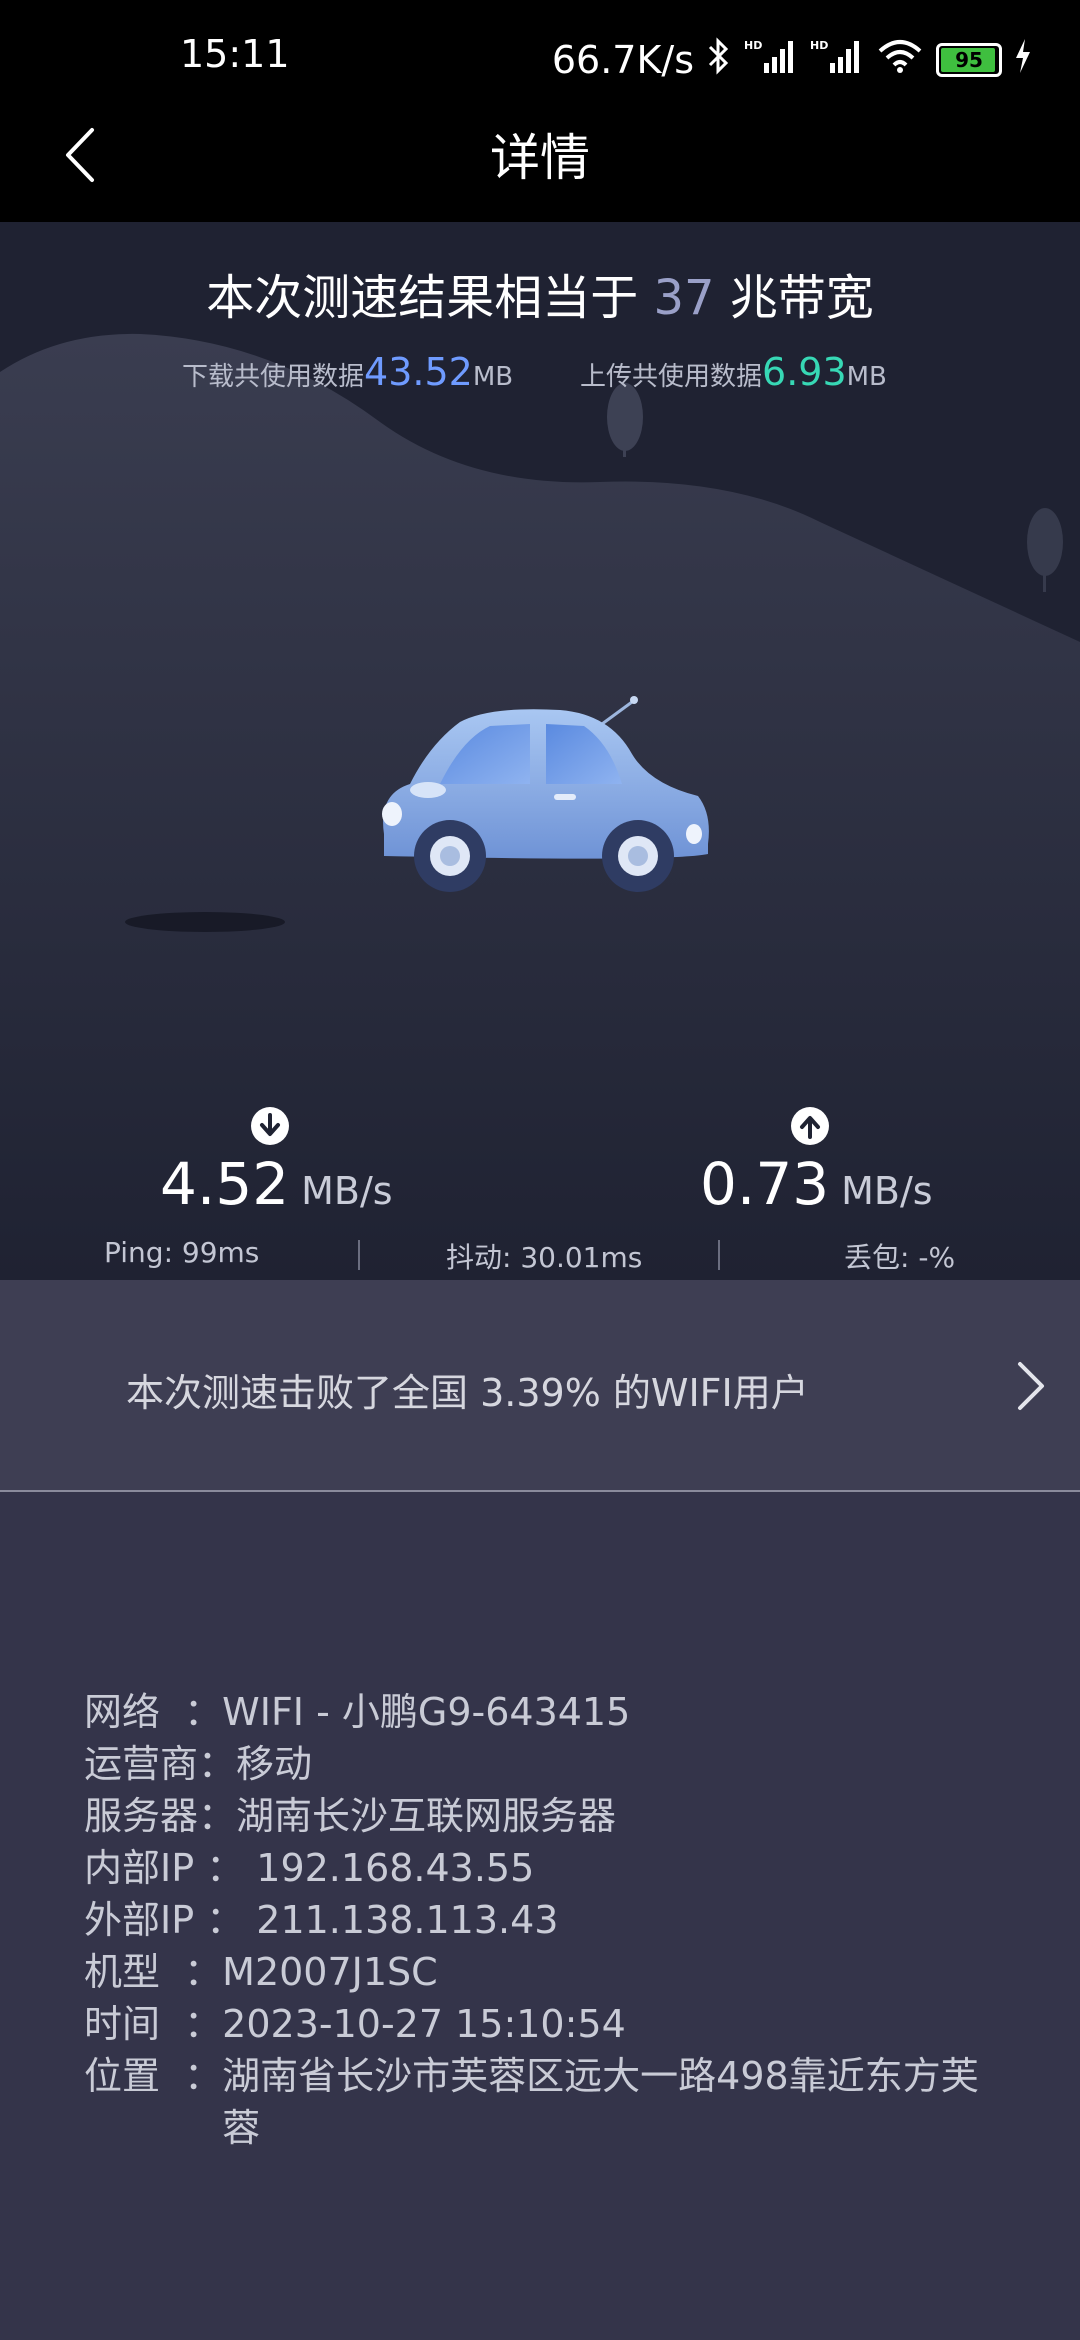 This screenshot has width=1080, height=2340. What do you see at coordinates (426, 1816) in the screenshot?
I see `info-value: 湖南长沙互联网服务器` at bounding box center [426, 1816].